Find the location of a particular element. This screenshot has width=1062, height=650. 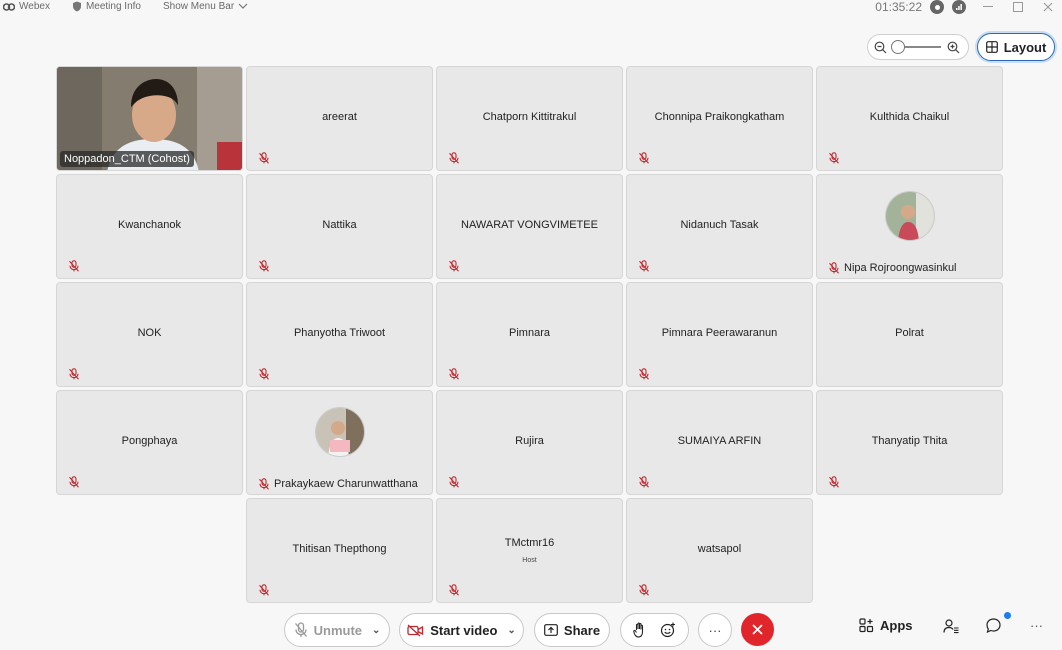

participant-name: Thanyatip Thita is located at coordinates (909, 441).